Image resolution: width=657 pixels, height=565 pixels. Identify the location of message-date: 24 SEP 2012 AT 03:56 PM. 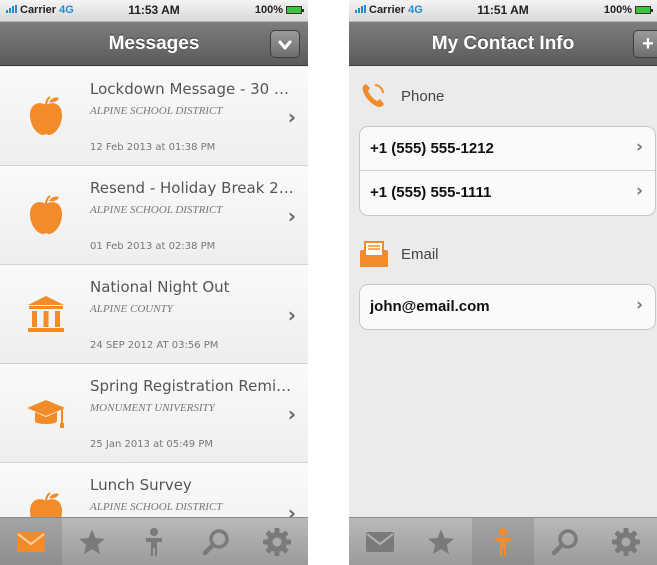
(154, 345).